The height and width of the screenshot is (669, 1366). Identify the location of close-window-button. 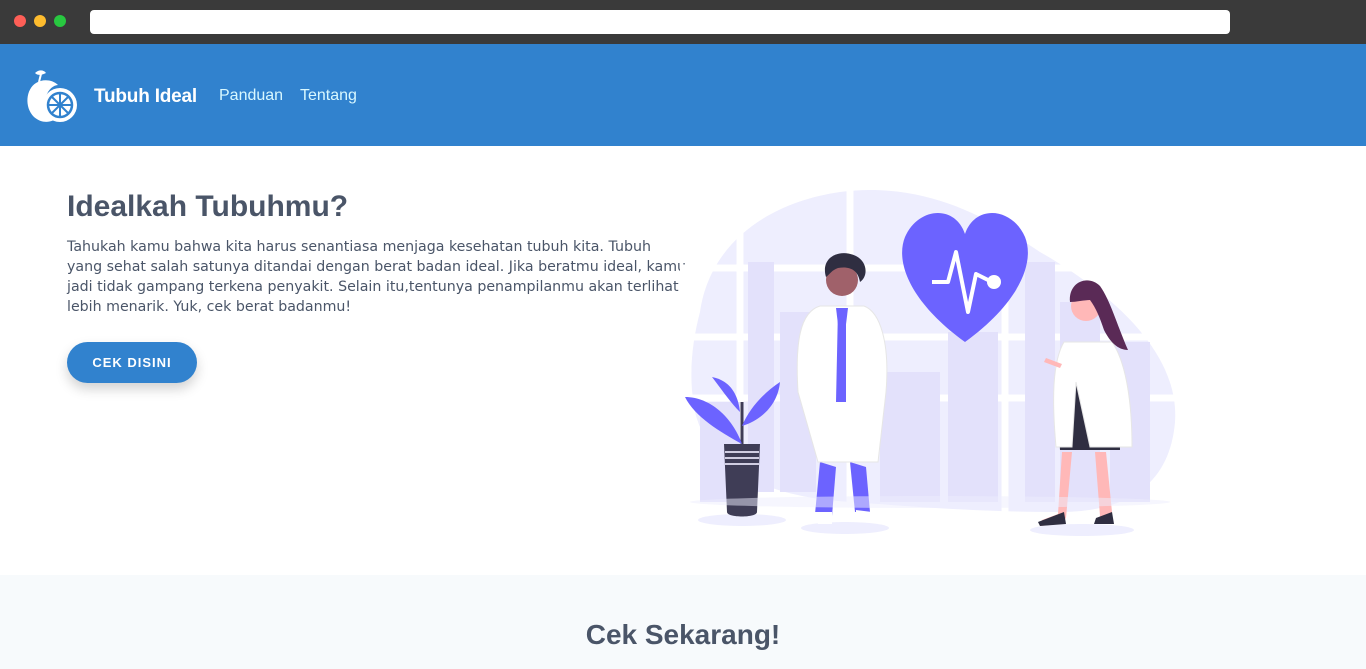
(20, 21).